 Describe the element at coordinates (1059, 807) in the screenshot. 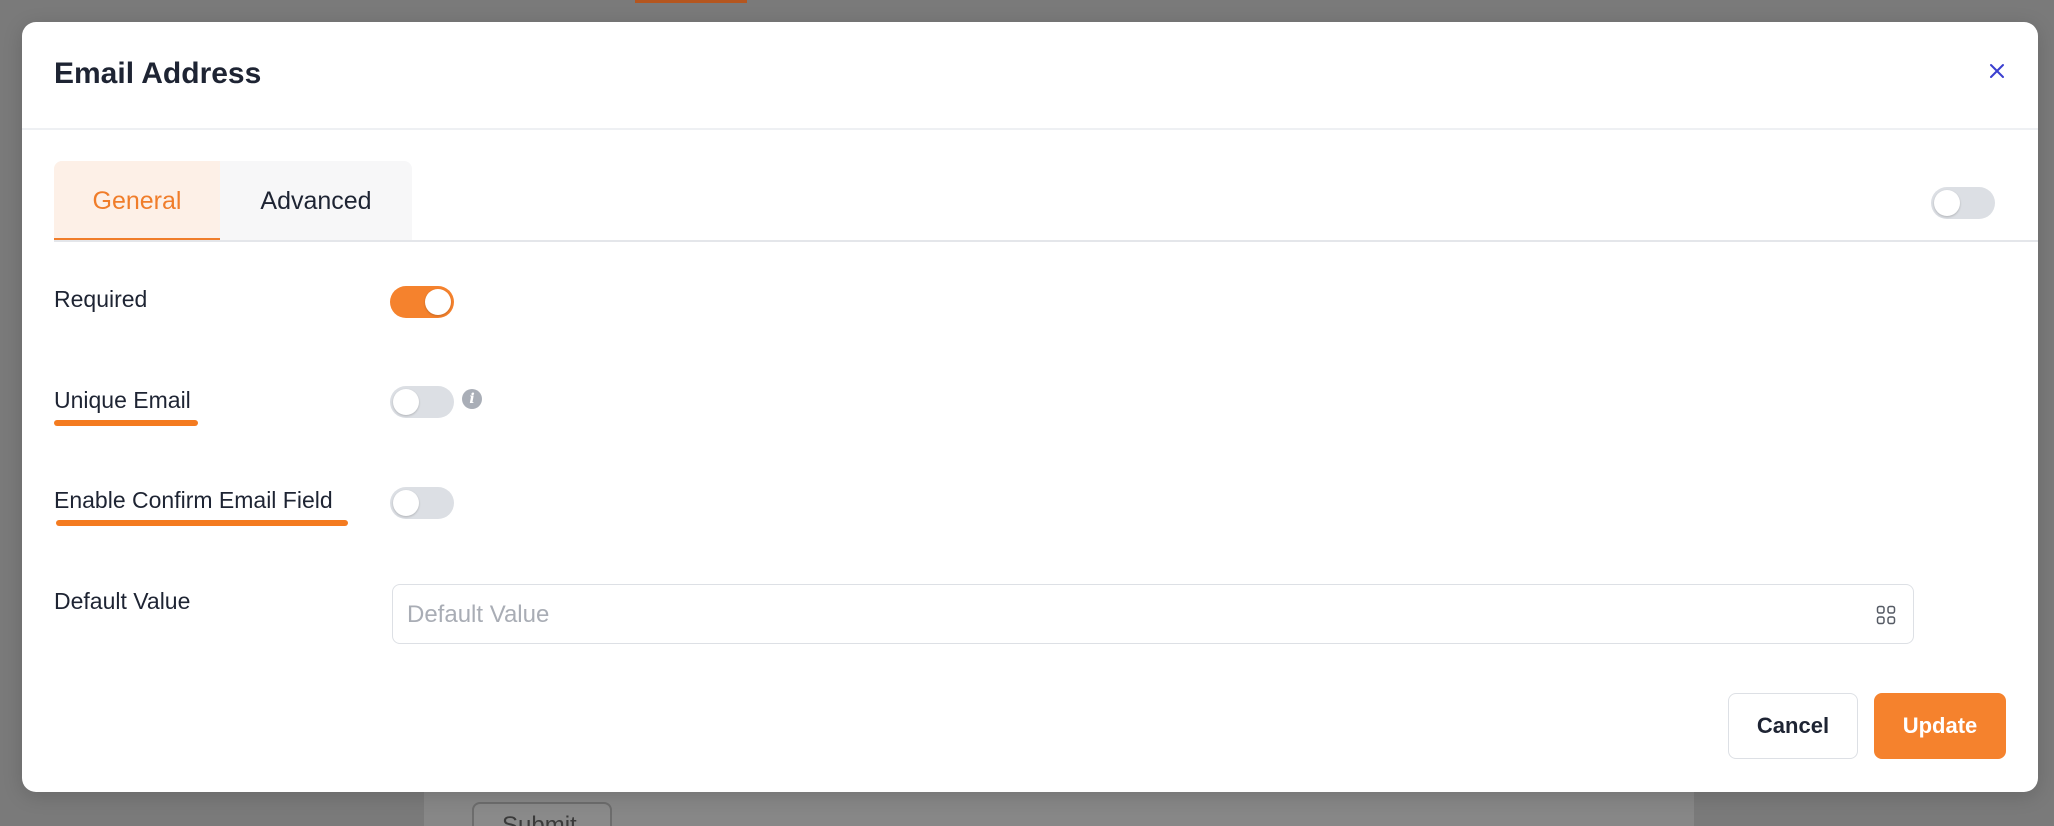

I see `background-panel` at that location.